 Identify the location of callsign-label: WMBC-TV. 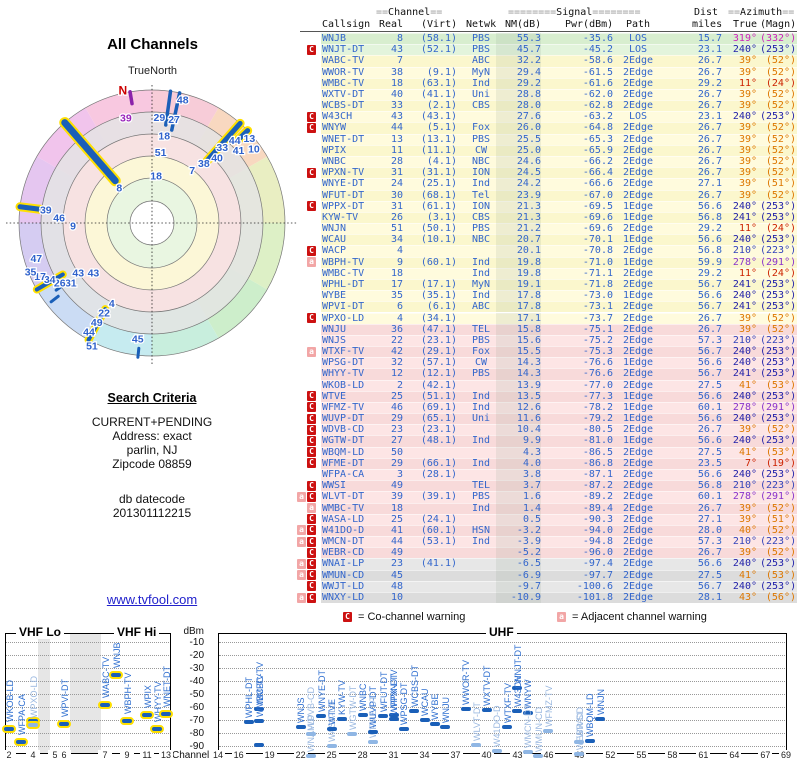
(259, 696).